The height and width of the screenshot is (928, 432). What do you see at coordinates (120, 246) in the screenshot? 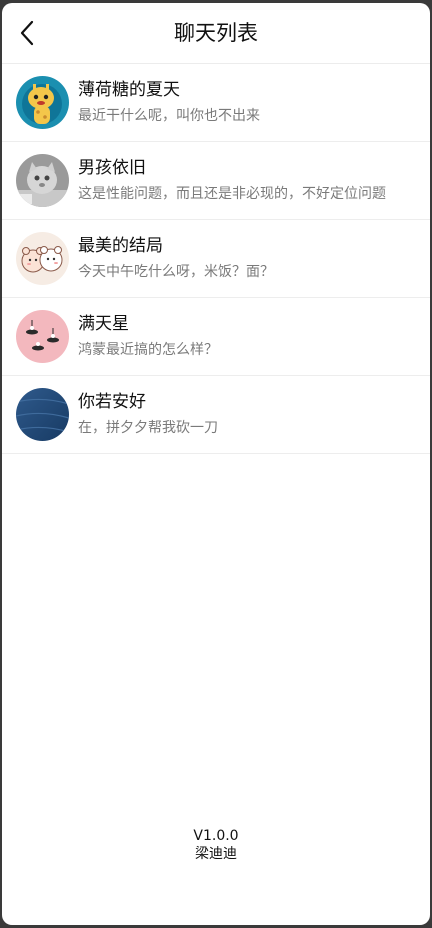
I see `contact-name: 最美的结局` at bounding box center [120, 246].